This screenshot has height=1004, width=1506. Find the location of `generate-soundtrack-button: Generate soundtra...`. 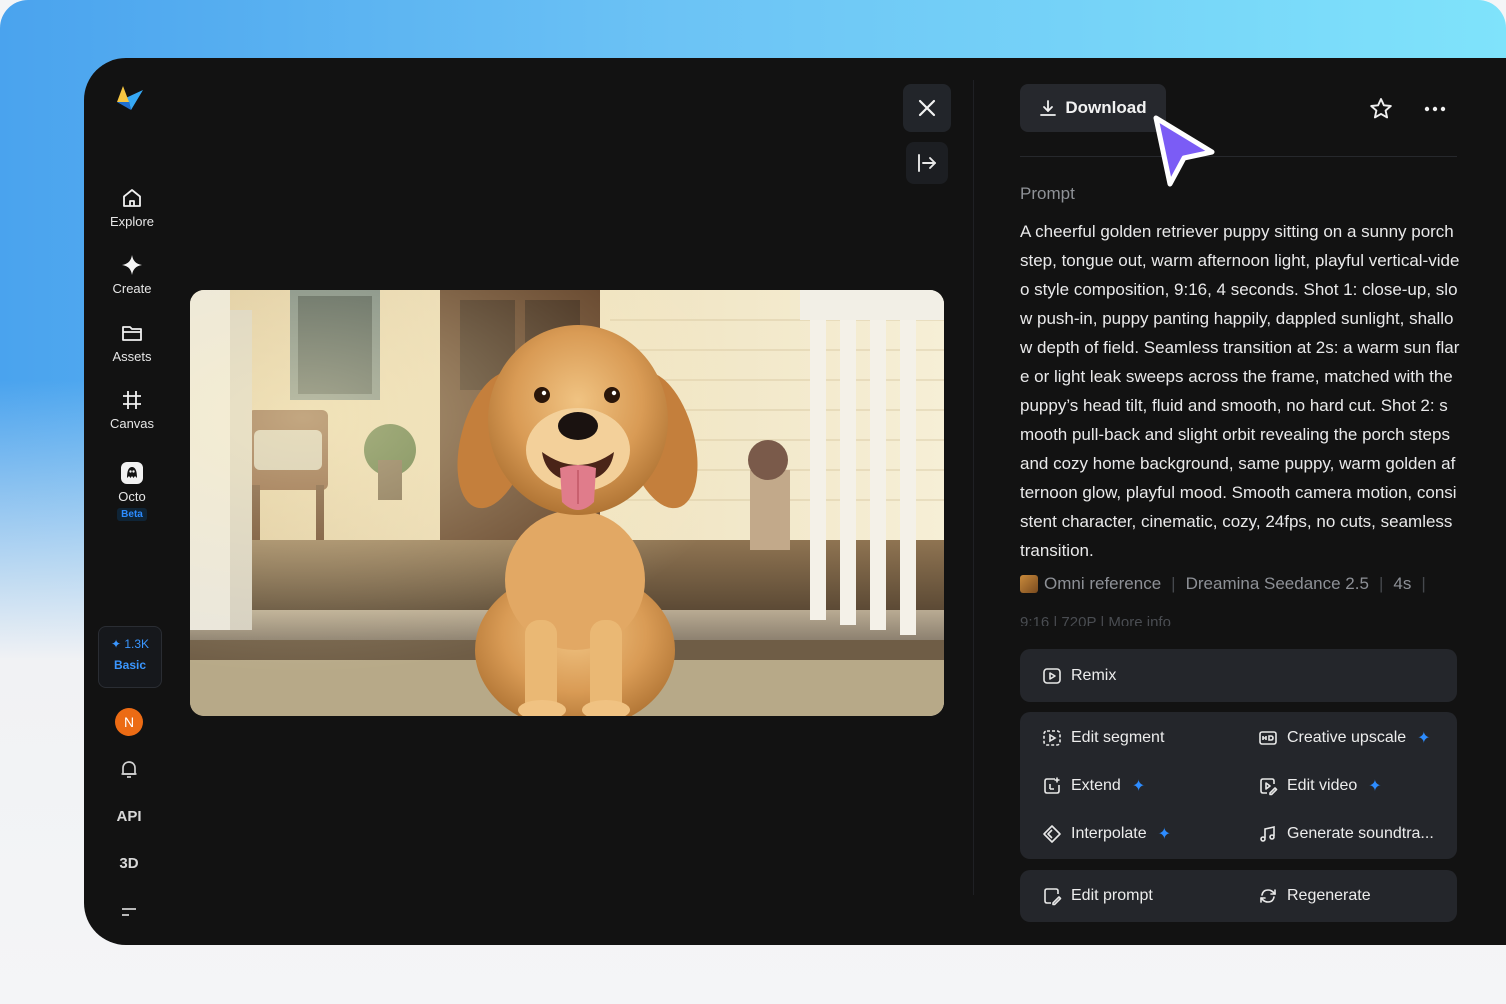

generate-soundtrack-button: Generate soundtra... is located at coordinates (1346, 834).